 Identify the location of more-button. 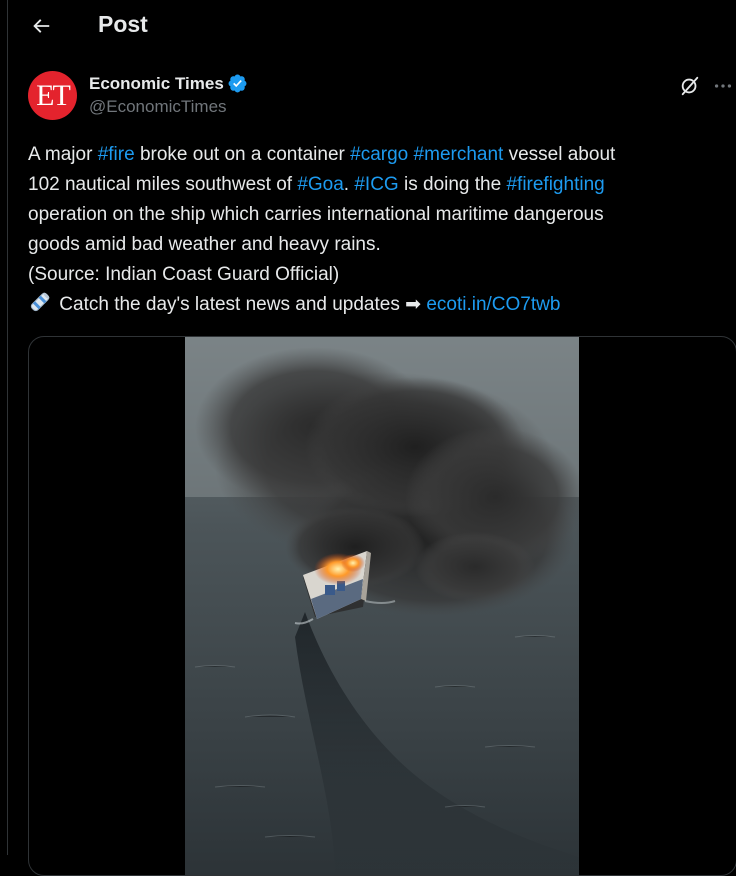
(723, 86).